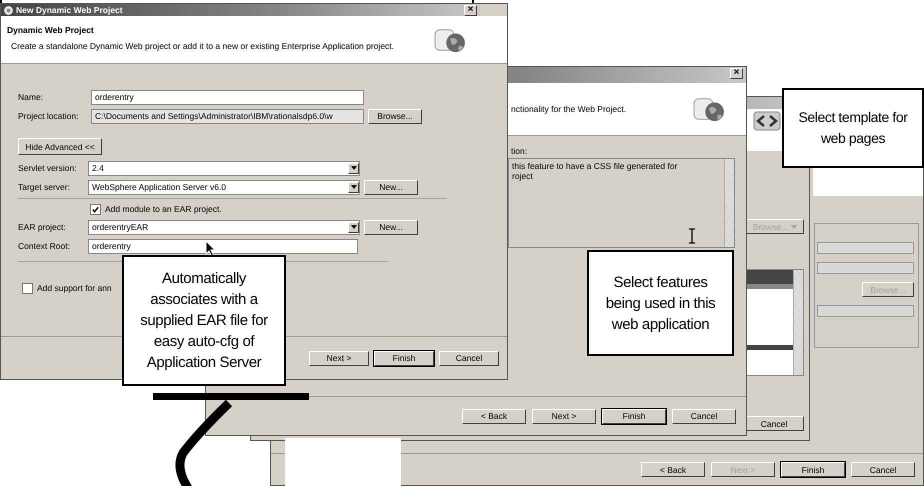 The width and height of the screenshot is (924, 486). Describe the element at coordinates (51, 30) in the screenshot. I see `header-title: Dynamic Web Project` at that location.